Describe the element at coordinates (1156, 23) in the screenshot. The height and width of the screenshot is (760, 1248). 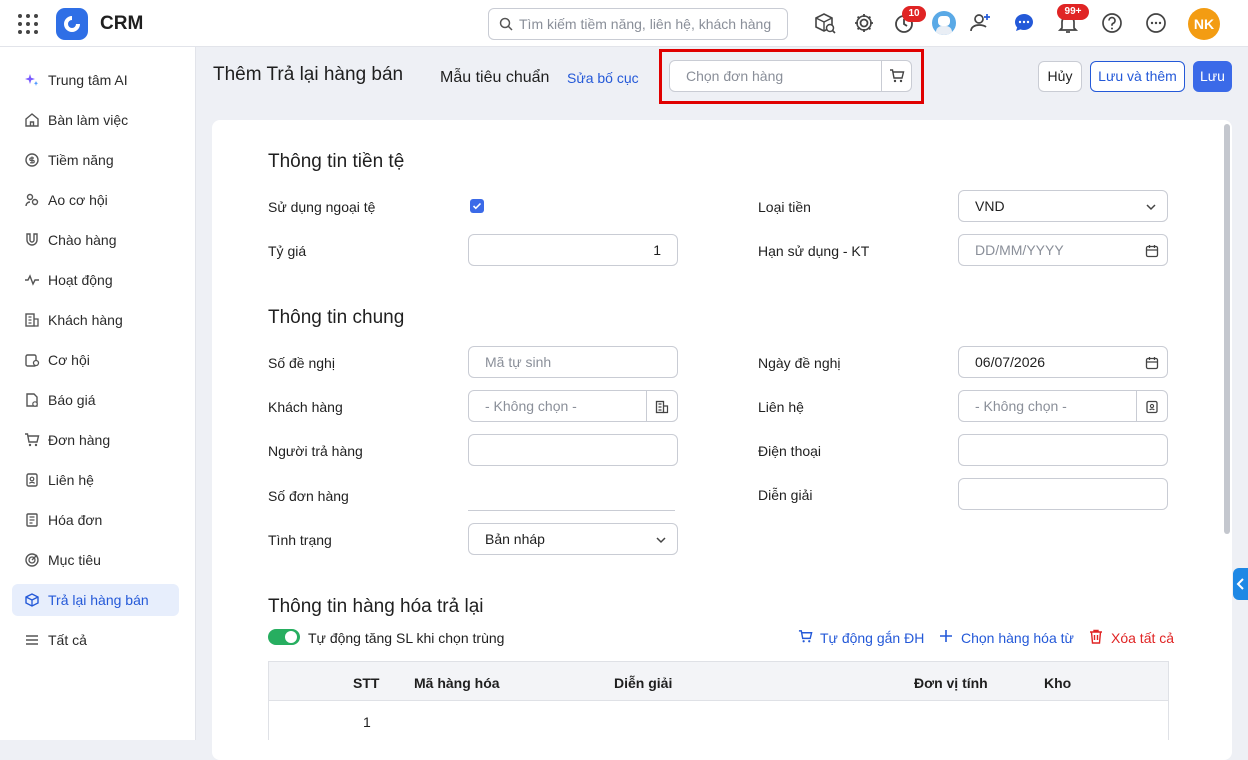
I see `more-options-icon` at that location.